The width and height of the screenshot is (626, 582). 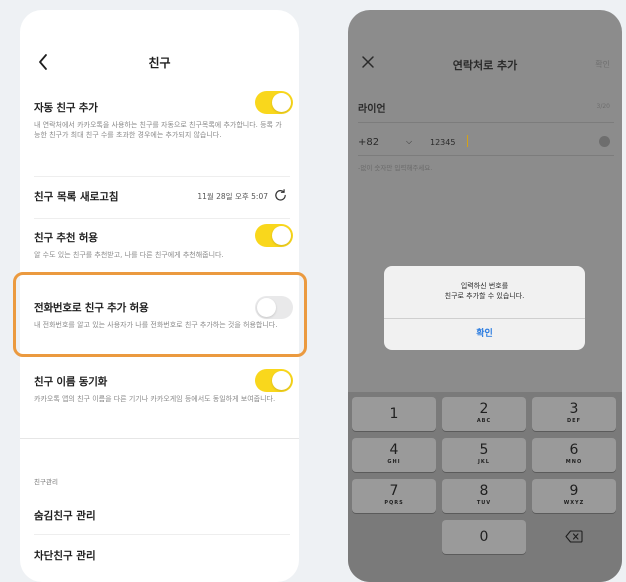 What do you see at coordinates (574, 496) in the screenshot?
I see `key-9: 9 WXYZ` at bounding box center [574, 496].